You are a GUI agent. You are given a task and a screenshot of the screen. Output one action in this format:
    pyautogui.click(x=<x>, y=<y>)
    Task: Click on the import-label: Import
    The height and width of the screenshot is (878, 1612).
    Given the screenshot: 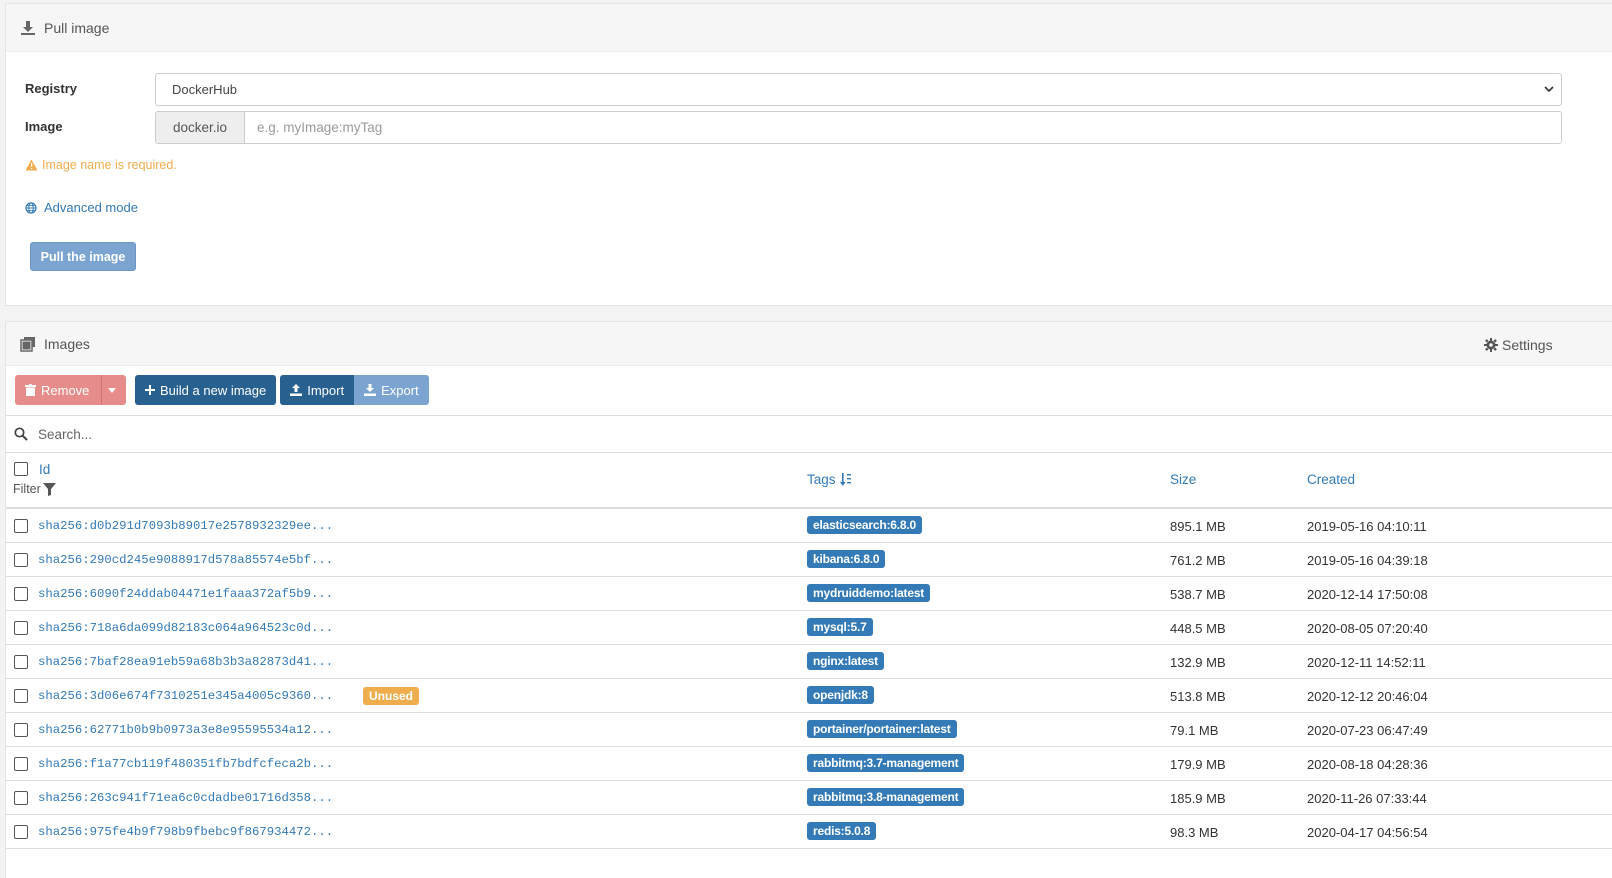 What is the action you would take?
    pyautogui.click(x=326, y=390)
    